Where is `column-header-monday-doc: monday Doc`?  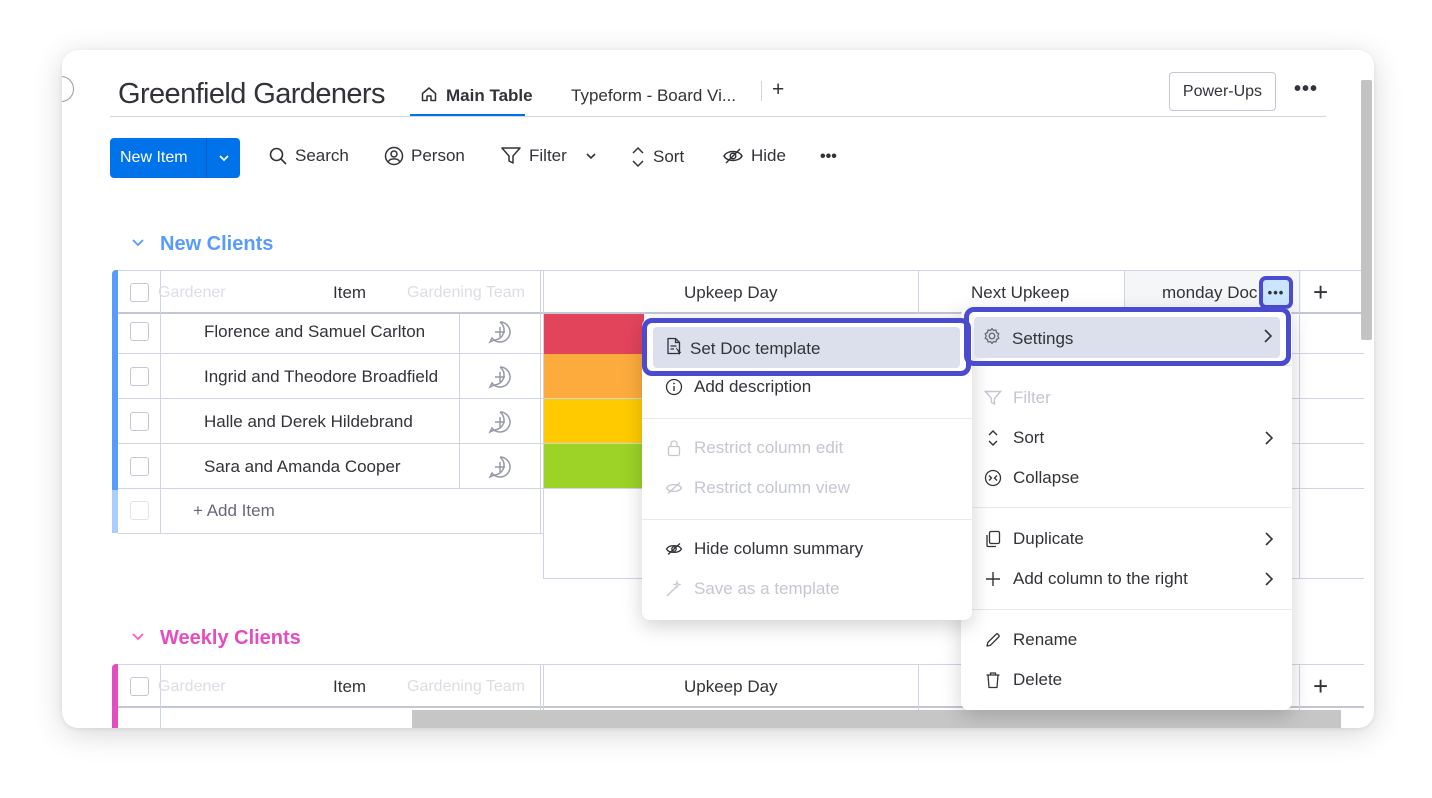
column-header-monday-doc: monday Doc is located at coordinates (1209, 293).